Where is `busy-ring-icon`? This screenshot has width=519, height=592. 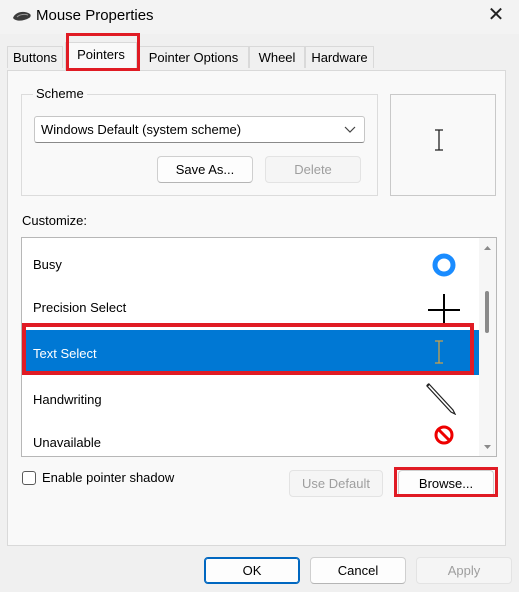 busy-ring-icon is located at coordinates (444, 265).